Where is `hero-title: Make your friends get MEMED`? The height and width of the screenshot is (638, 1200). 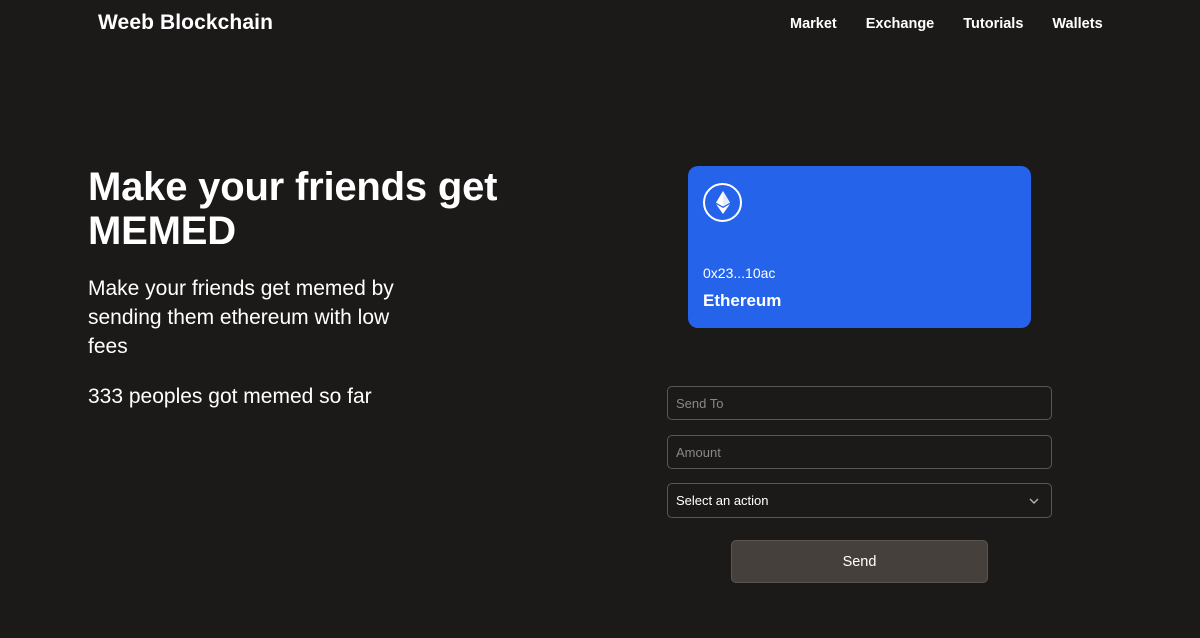
hero-title: Make your friends get MEMED is located at coordinates (293, 209).